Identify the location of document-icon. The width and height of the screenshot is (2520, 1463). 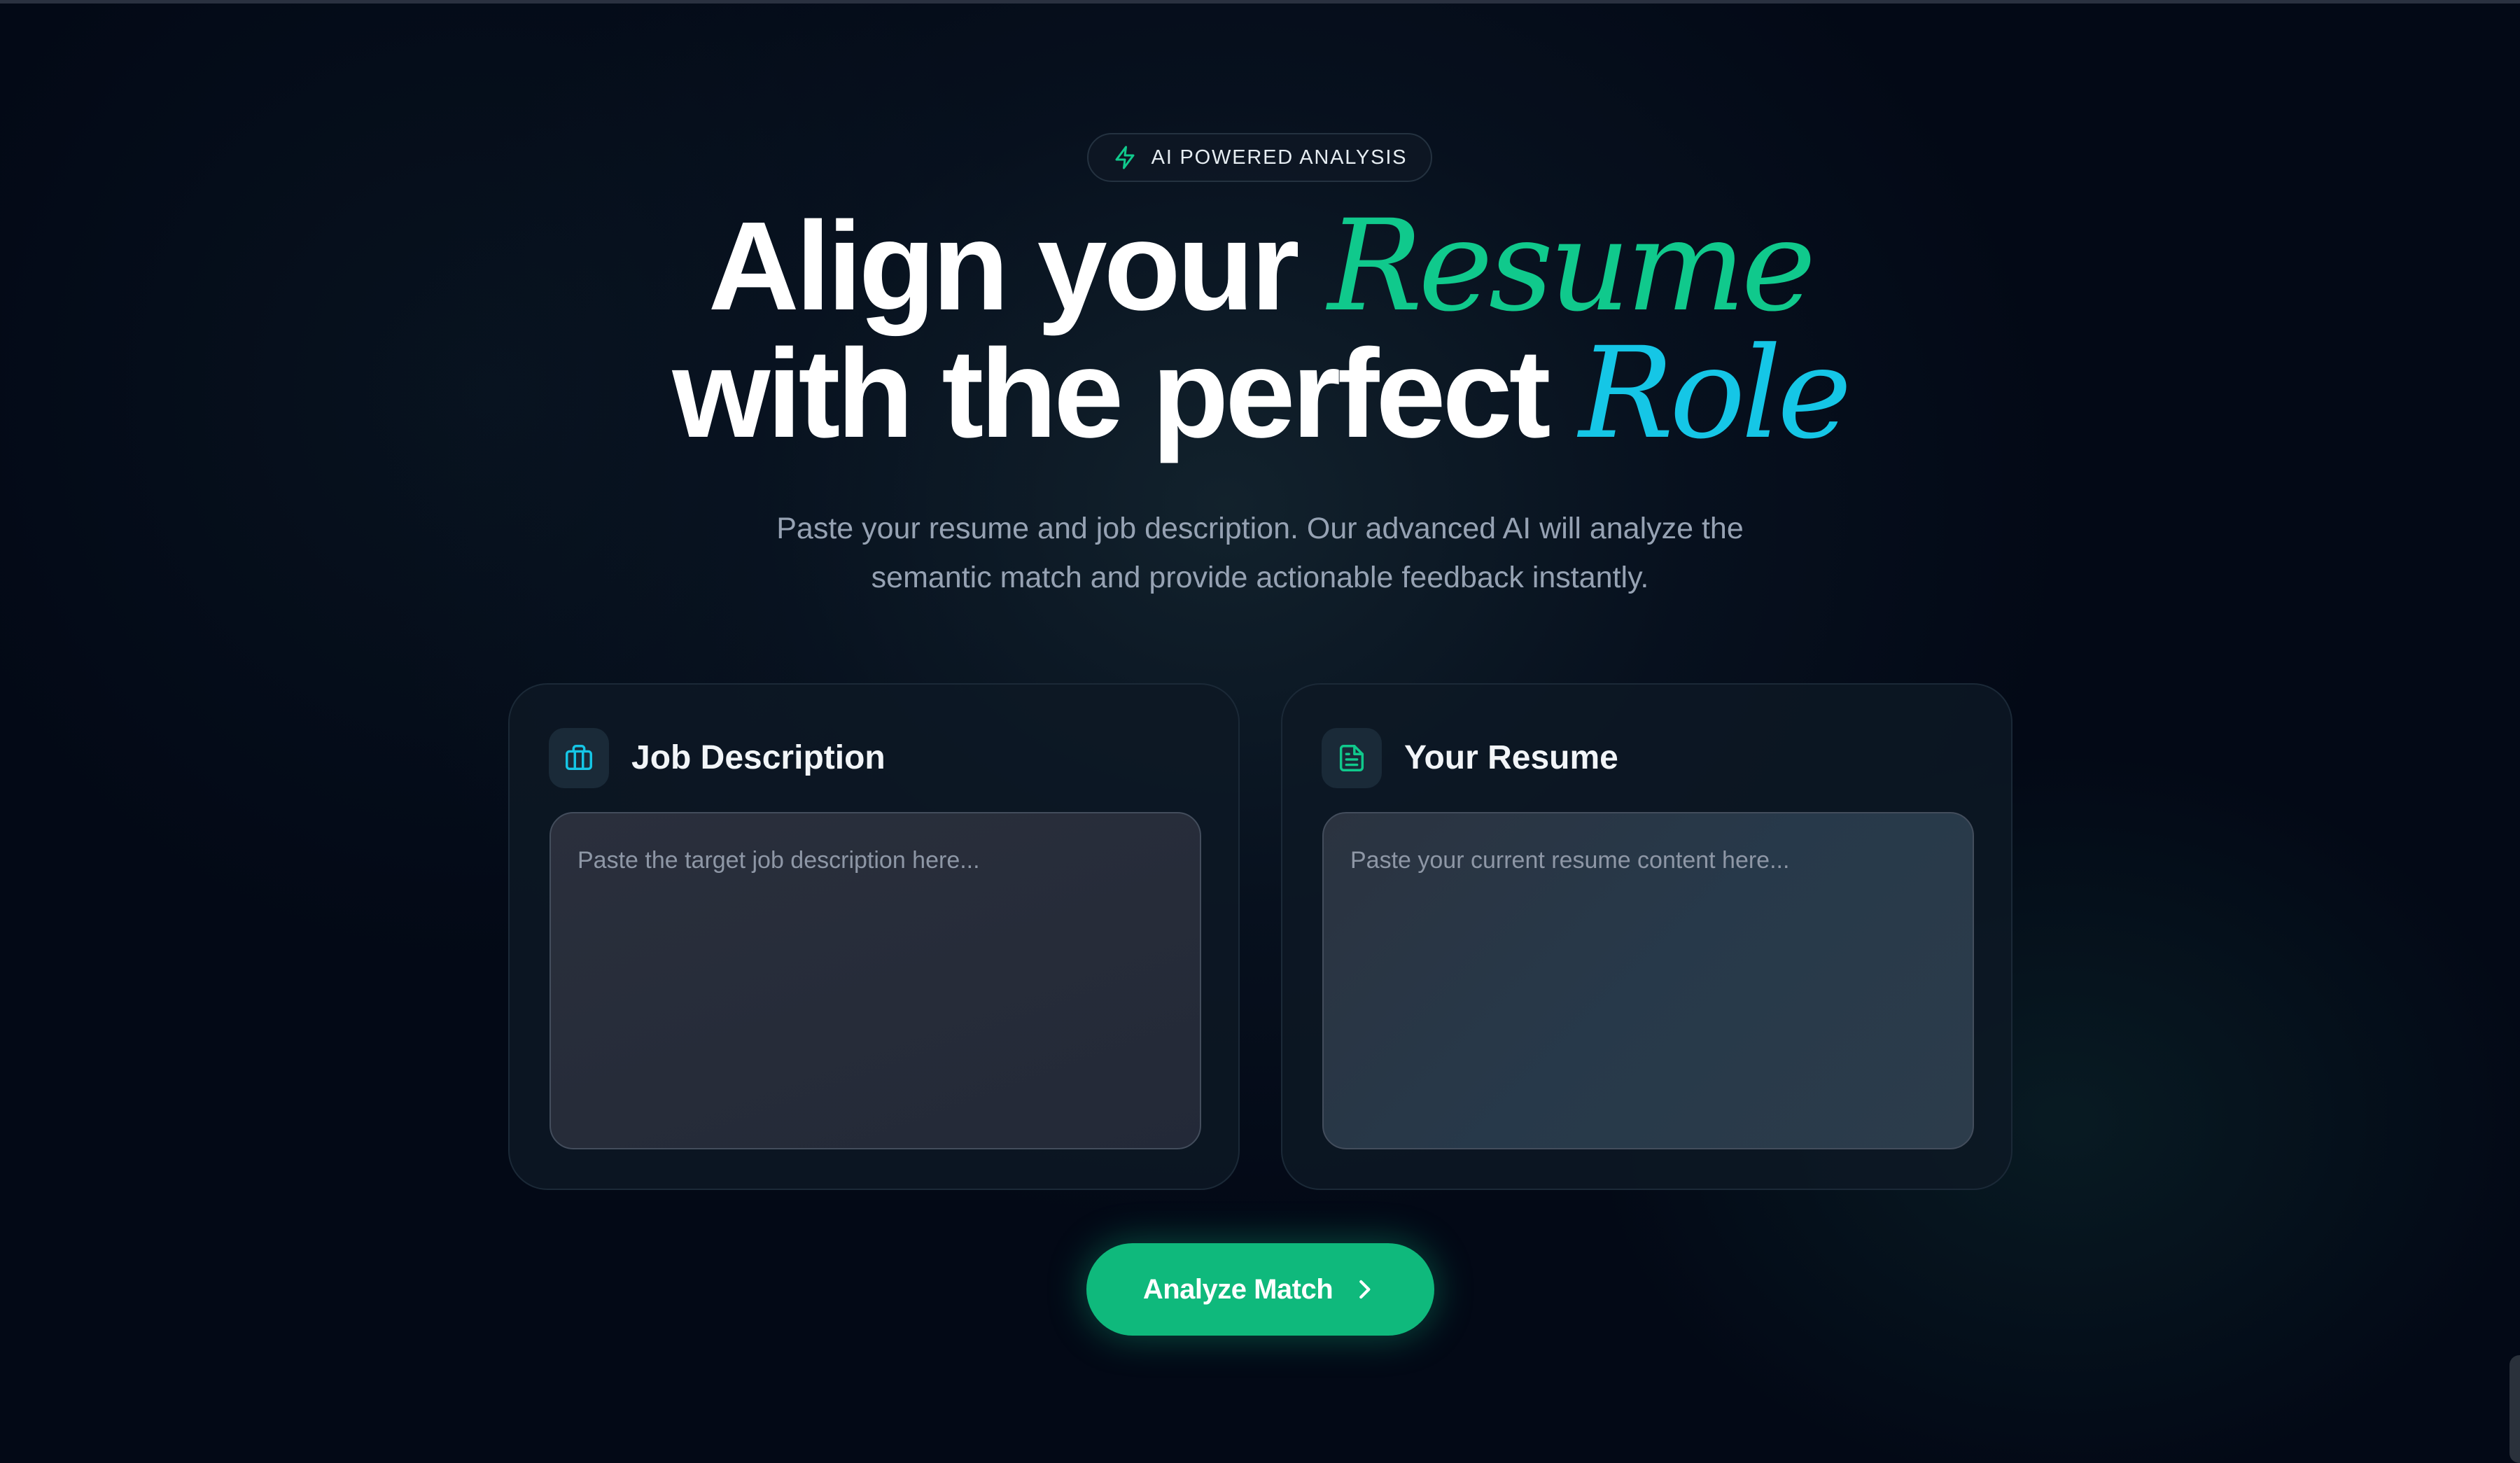
(1351, 758).